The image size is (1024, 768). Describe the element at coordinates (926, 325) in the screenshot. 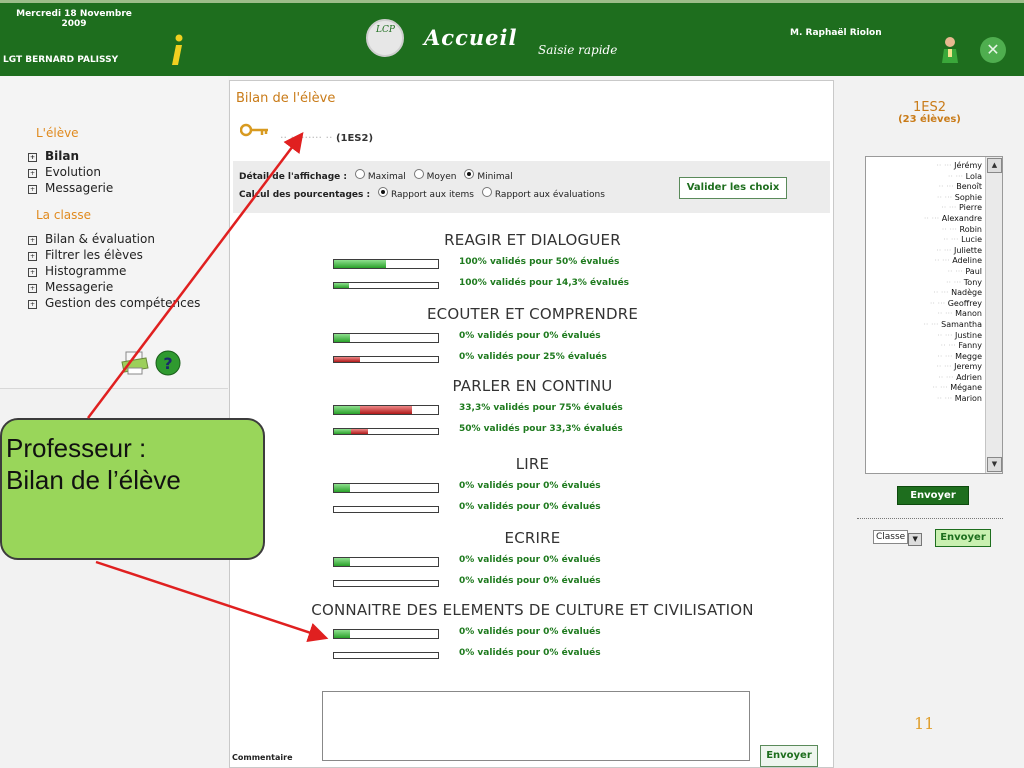

I see `student-item: ·· ··· Samantha` at that location.